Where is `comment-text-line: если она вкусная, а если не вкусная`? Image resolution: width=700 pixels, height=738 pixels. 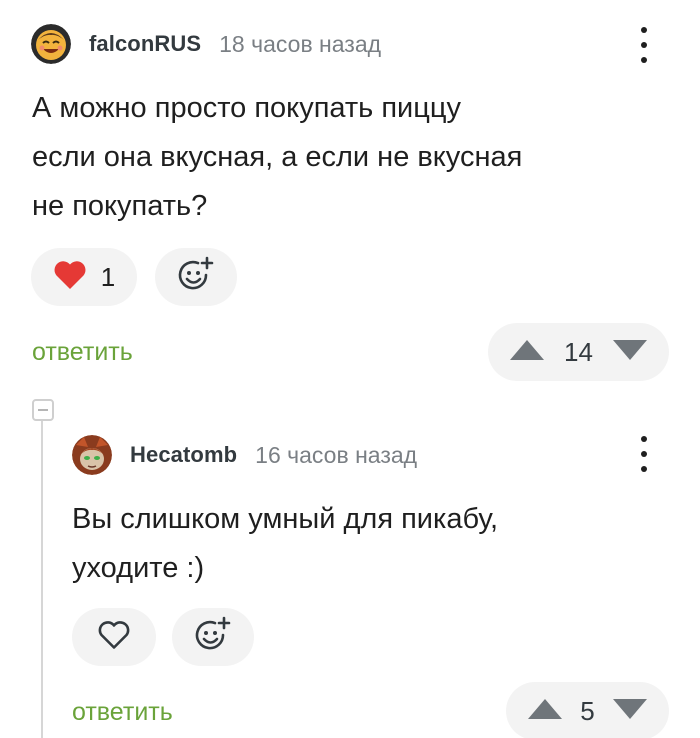
comment-text-line: если она вкусная, а если не вкусная is located at coordinates (277, 157).